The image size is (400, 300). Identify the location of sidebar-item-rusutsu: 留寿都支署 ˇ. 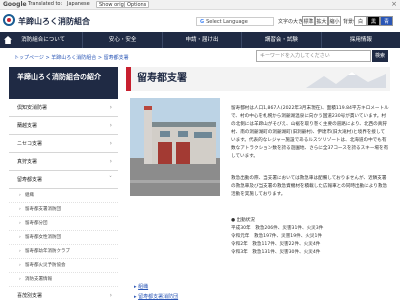
(63, 180).